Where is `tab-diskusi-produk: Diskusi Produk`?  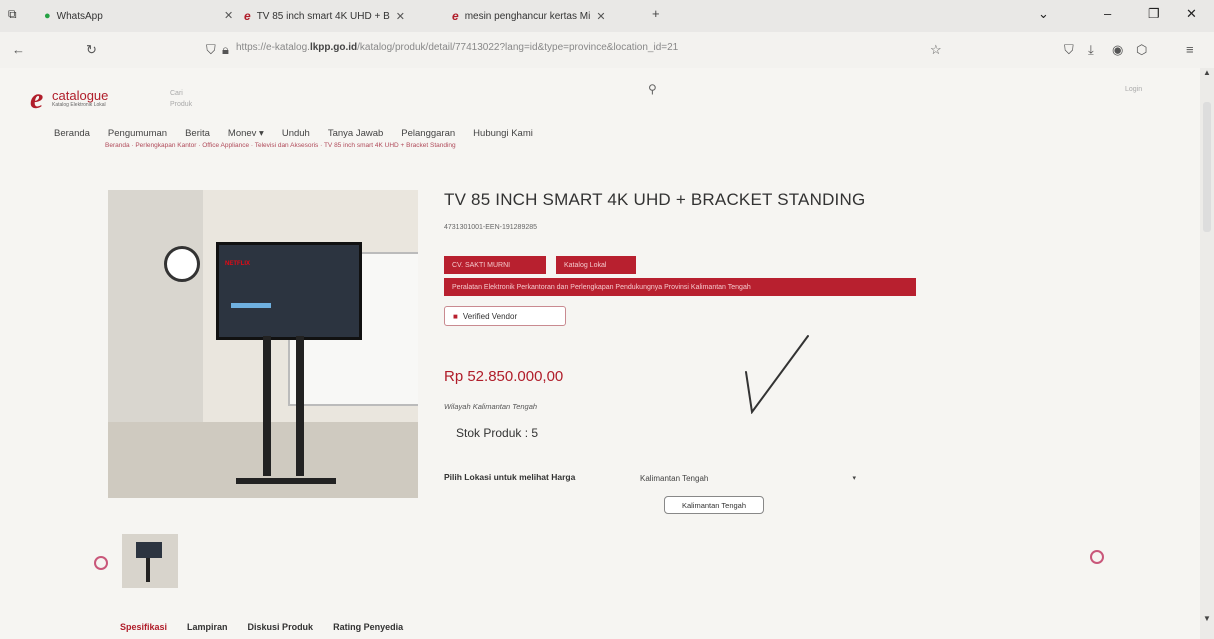
tab-diskusi-produk: Diskusi Produk is located at coordinates (281, 627).